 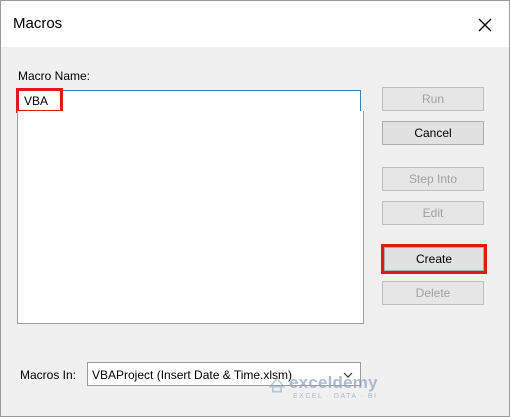 What do you see at coordinates (38, 23) in the screenshot?
I see `dialog-title: Macros` at bounding box center [38, 23].